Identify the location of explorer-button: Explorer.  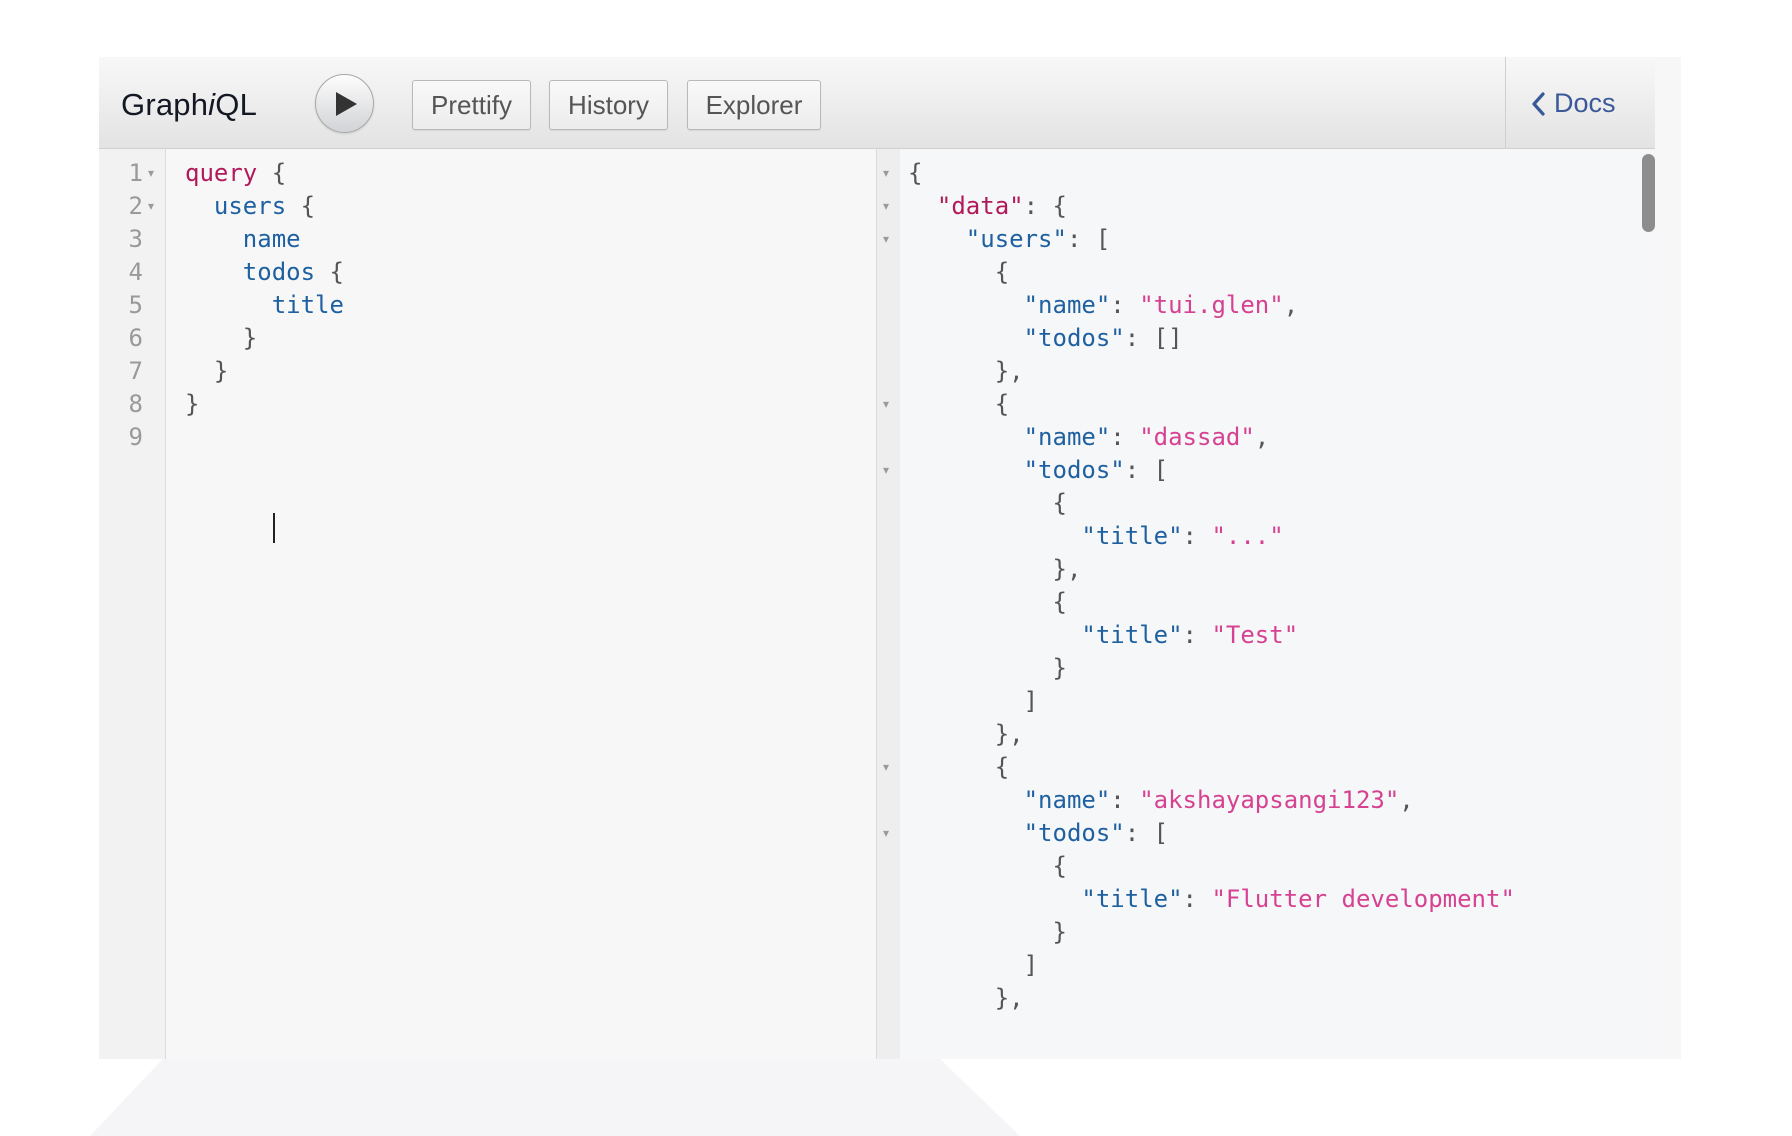
(754, 105).